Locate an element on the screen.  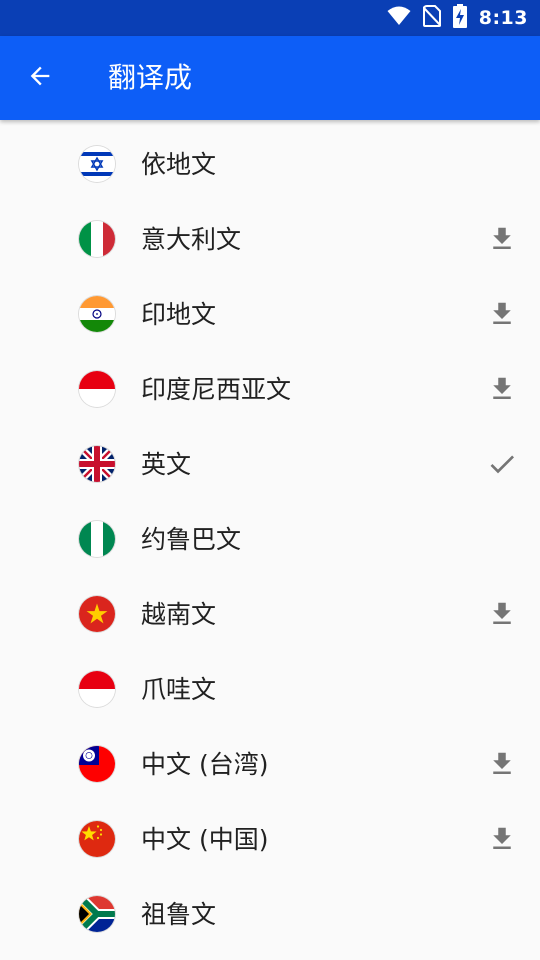
language-row: 印度尼西亚文 is located at coordinates (270, 389).